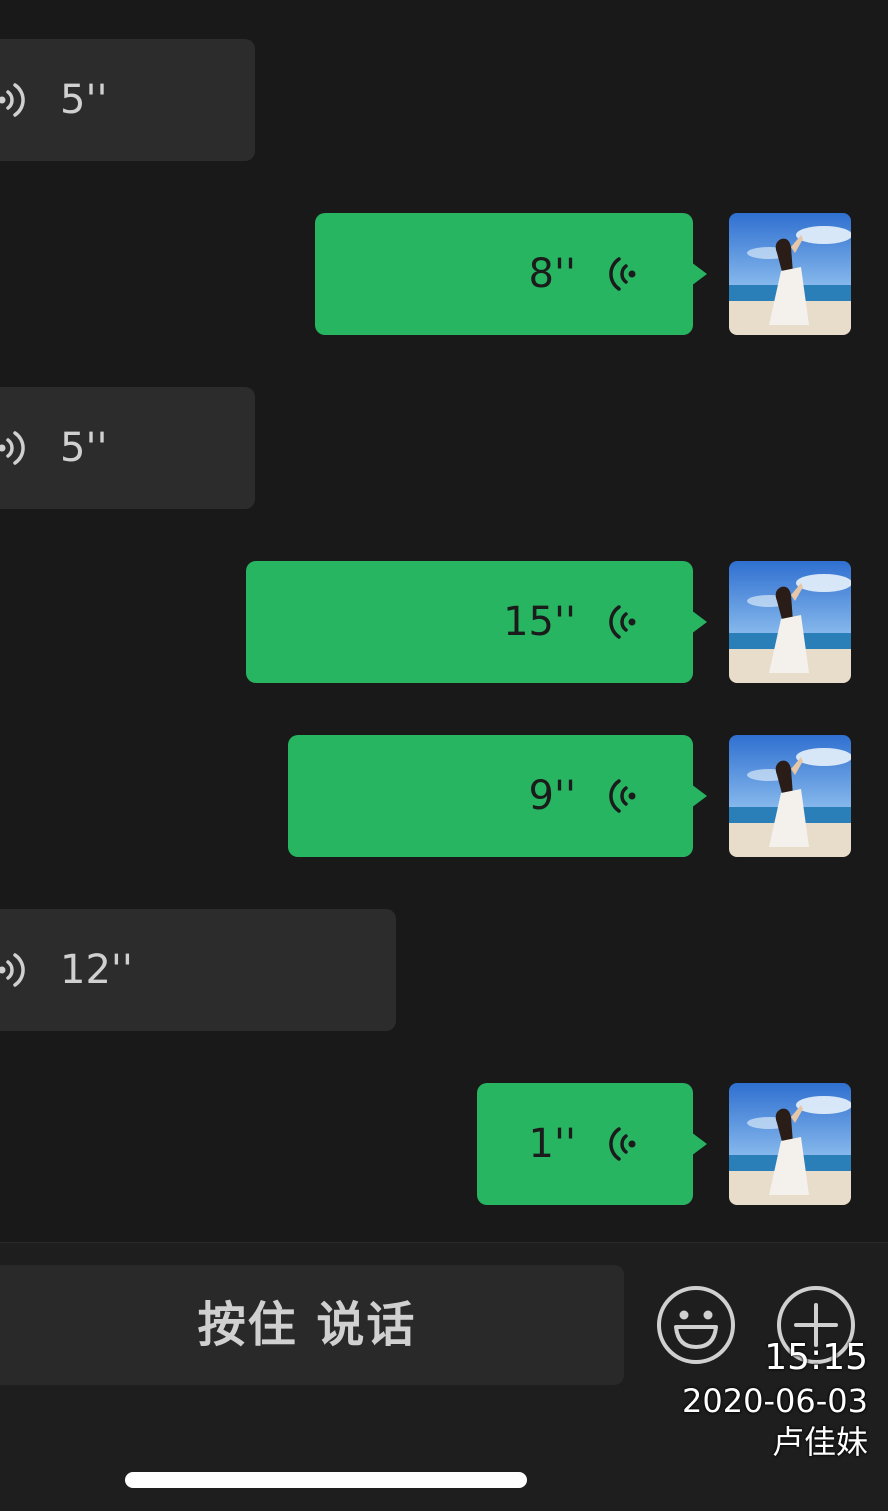 This screenshot has width=888, height=1511. I want to click on outgoing-voice-message: 15'', so click(476, 622).